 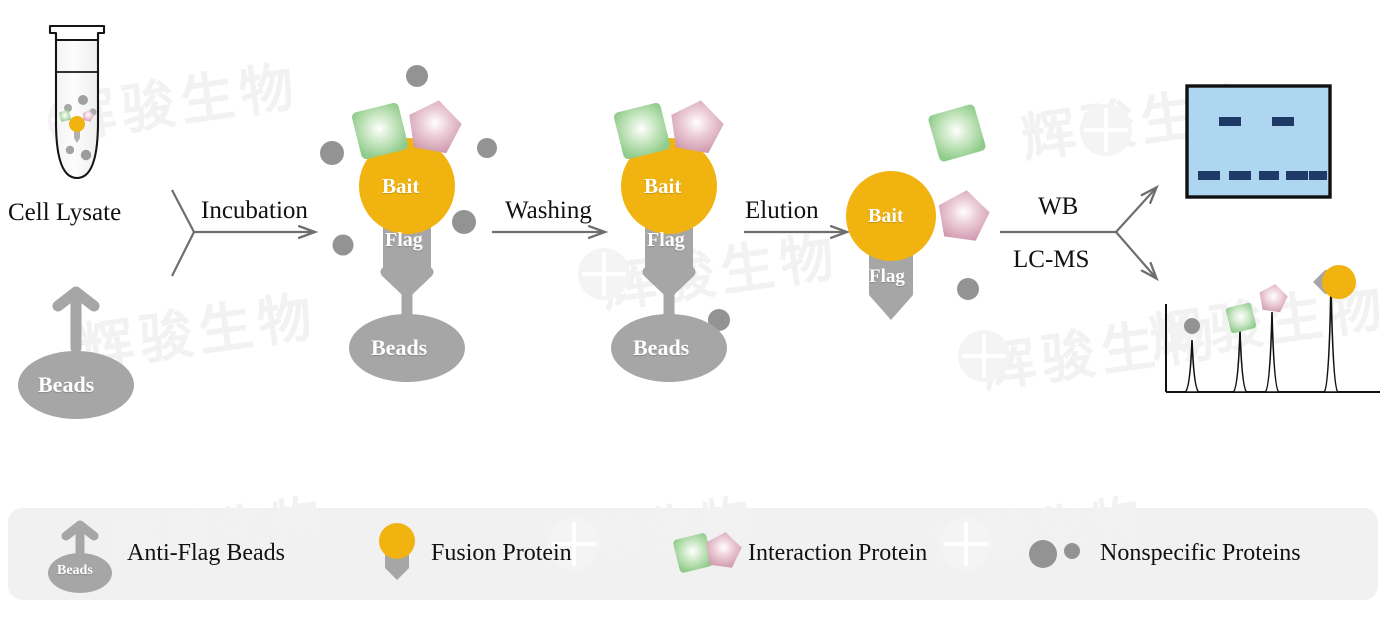 What do you see at coordinates (887, 276) in the screenshot?
I see `eluted-flag-label: Flag` at bounding box center [887, 276].